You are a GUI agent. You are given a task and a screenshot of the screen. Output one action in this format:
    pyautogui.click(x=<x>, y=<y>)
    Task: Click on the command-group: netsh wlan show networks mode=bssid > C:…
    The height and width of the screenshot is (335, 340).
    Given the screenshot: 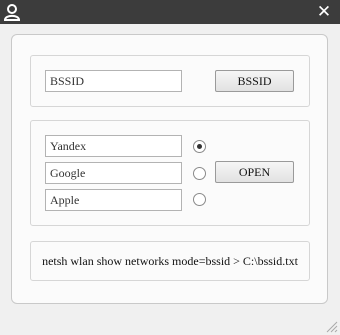 What is the action you would take?
    pyautogui.click(x=170, y=261)
    